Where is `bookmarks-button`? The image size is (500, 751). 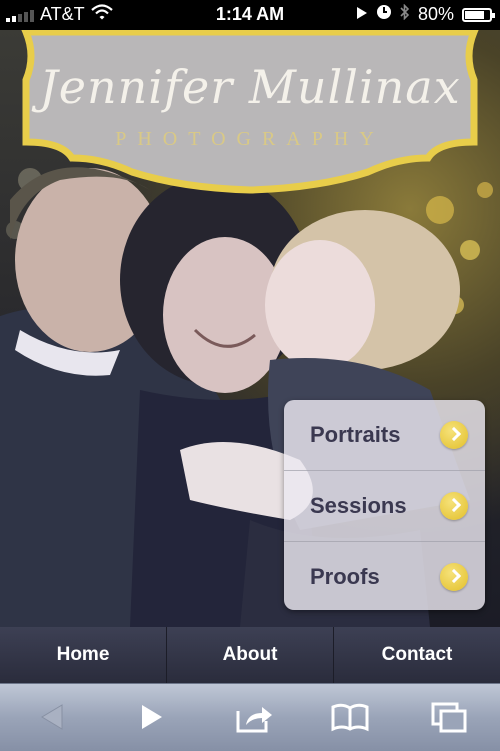 bookmarks-button is located at coordinates (348, 717).